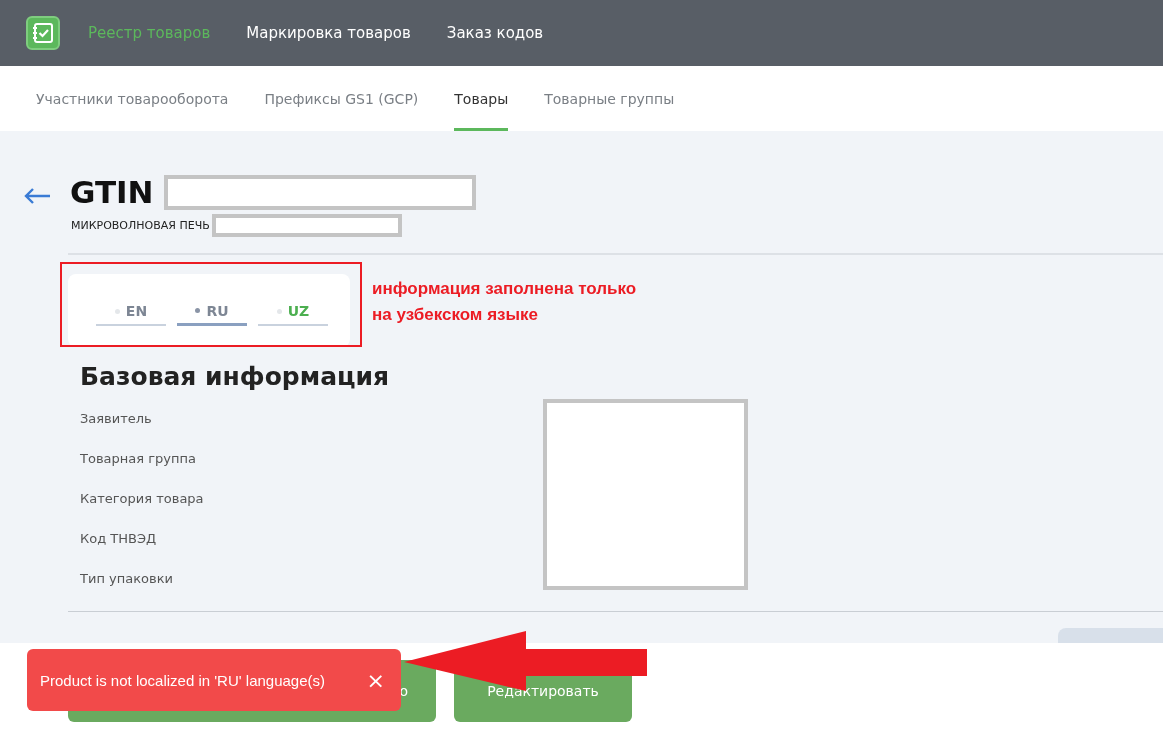  I want to click on back-arrow-icon, so click(37, 196).